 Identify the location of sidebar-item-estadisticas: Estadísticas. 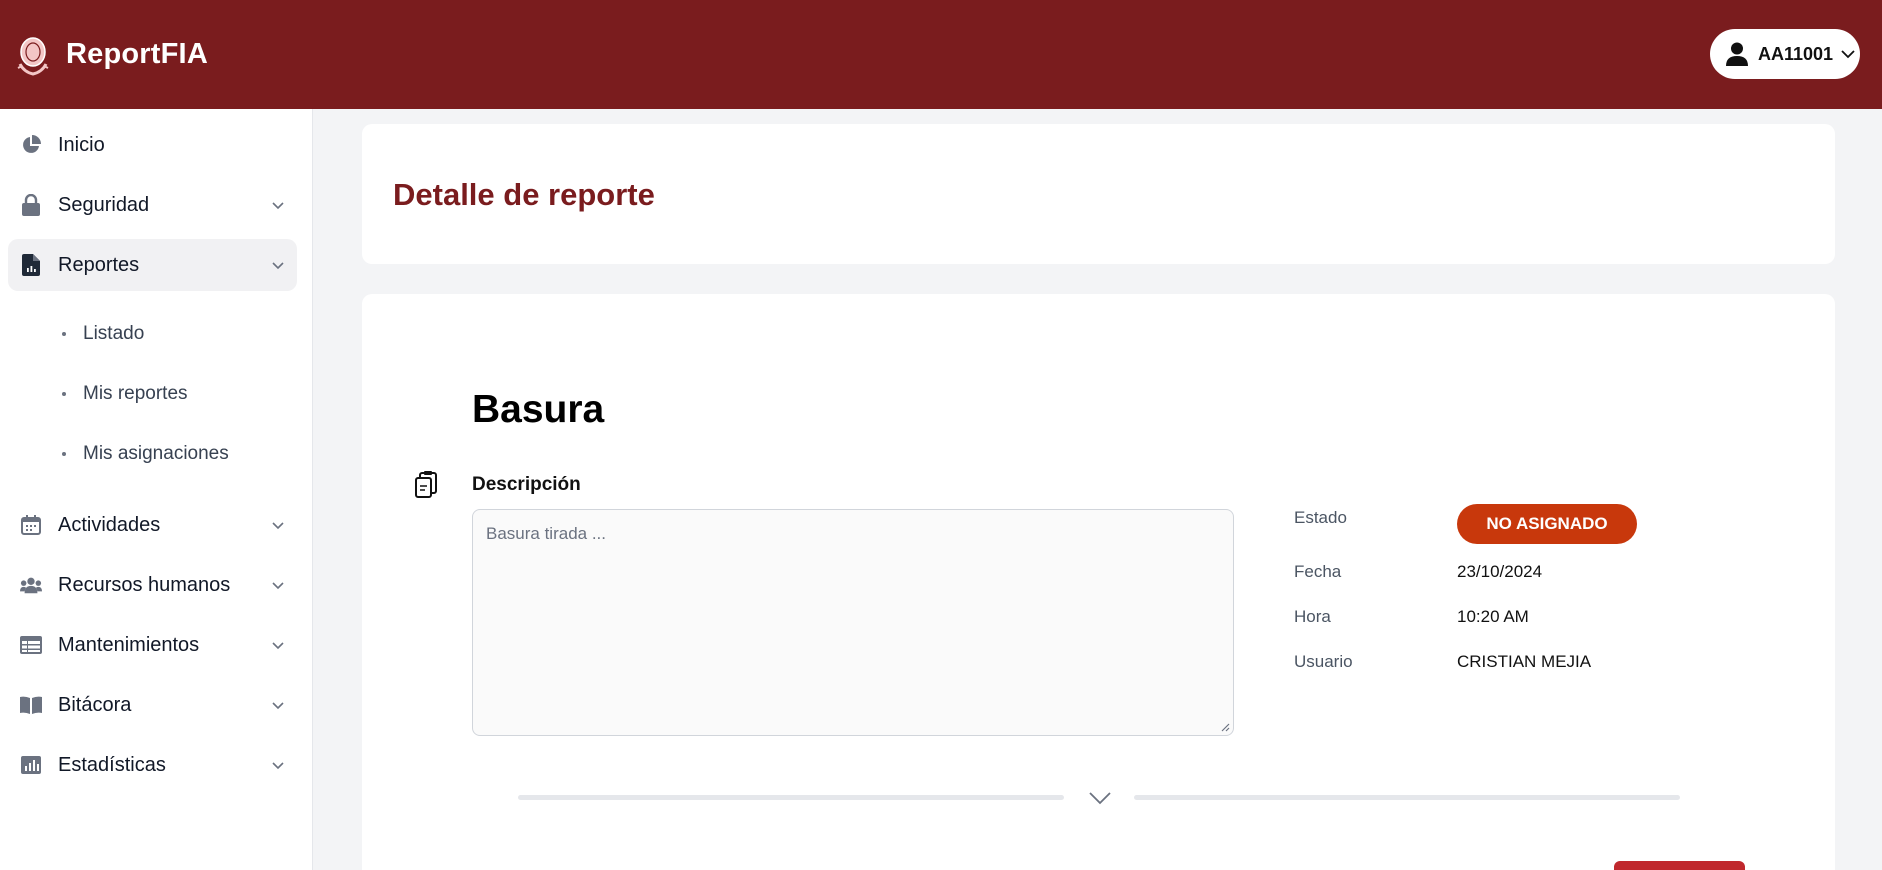
(152, 765).